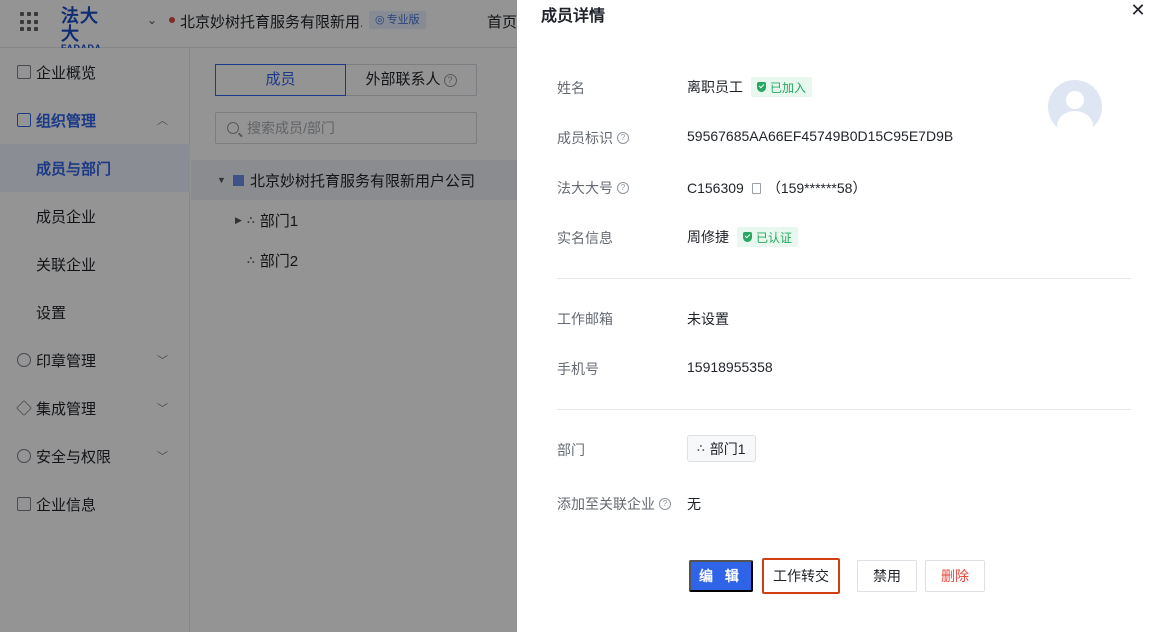 Image resolution: width=1159 pixels, height=632 pixels. Describe the element at coordinates (820, 136) in the screenshot. I see `member-id-value: 59567685AA66EF45749B0D15C95E7D9B` at that location.